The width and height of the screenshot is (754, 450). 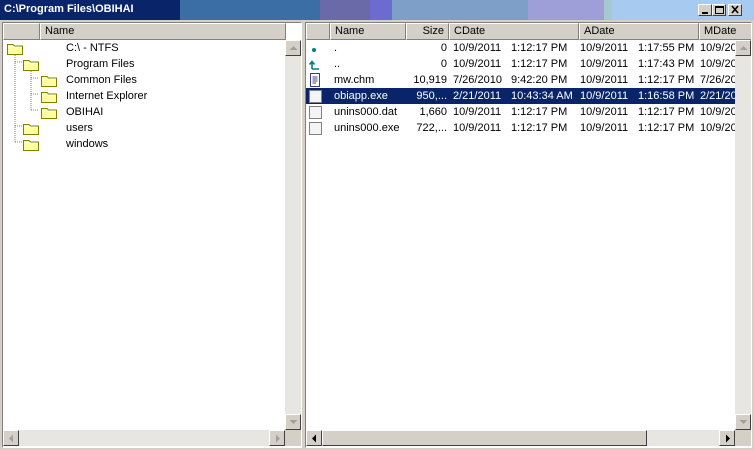 I want to click on tree-item-label: Program Files, so click(x=100, y=64).